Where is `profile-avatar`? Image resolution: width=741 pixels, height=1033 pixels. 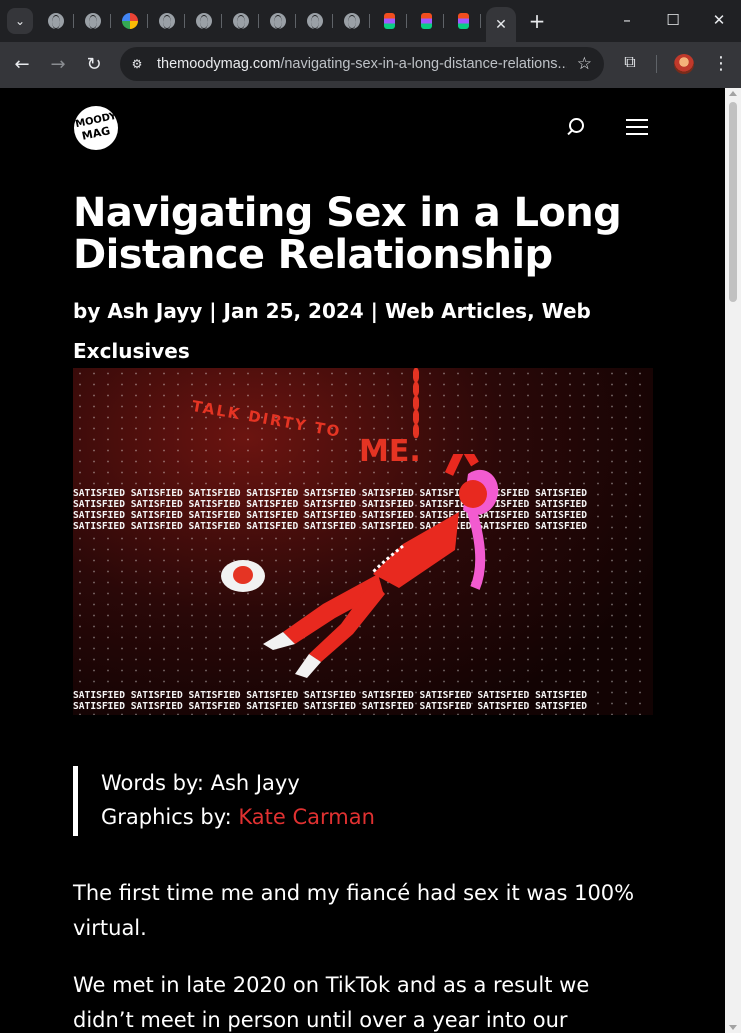 profile-avatar is located at coordinates (684, 64).